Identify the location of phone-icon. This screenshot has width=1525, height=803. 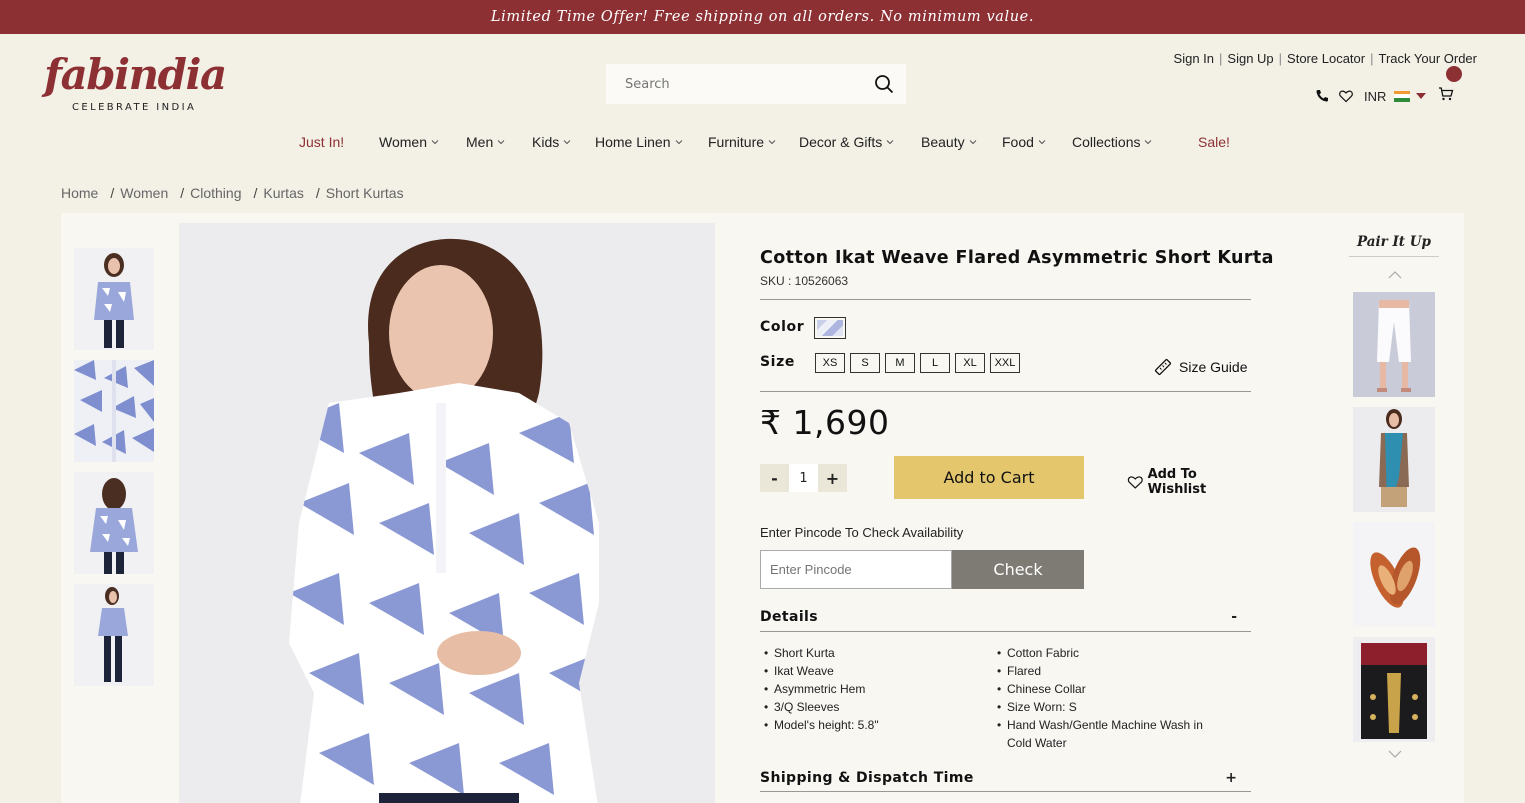
(1322, 96).